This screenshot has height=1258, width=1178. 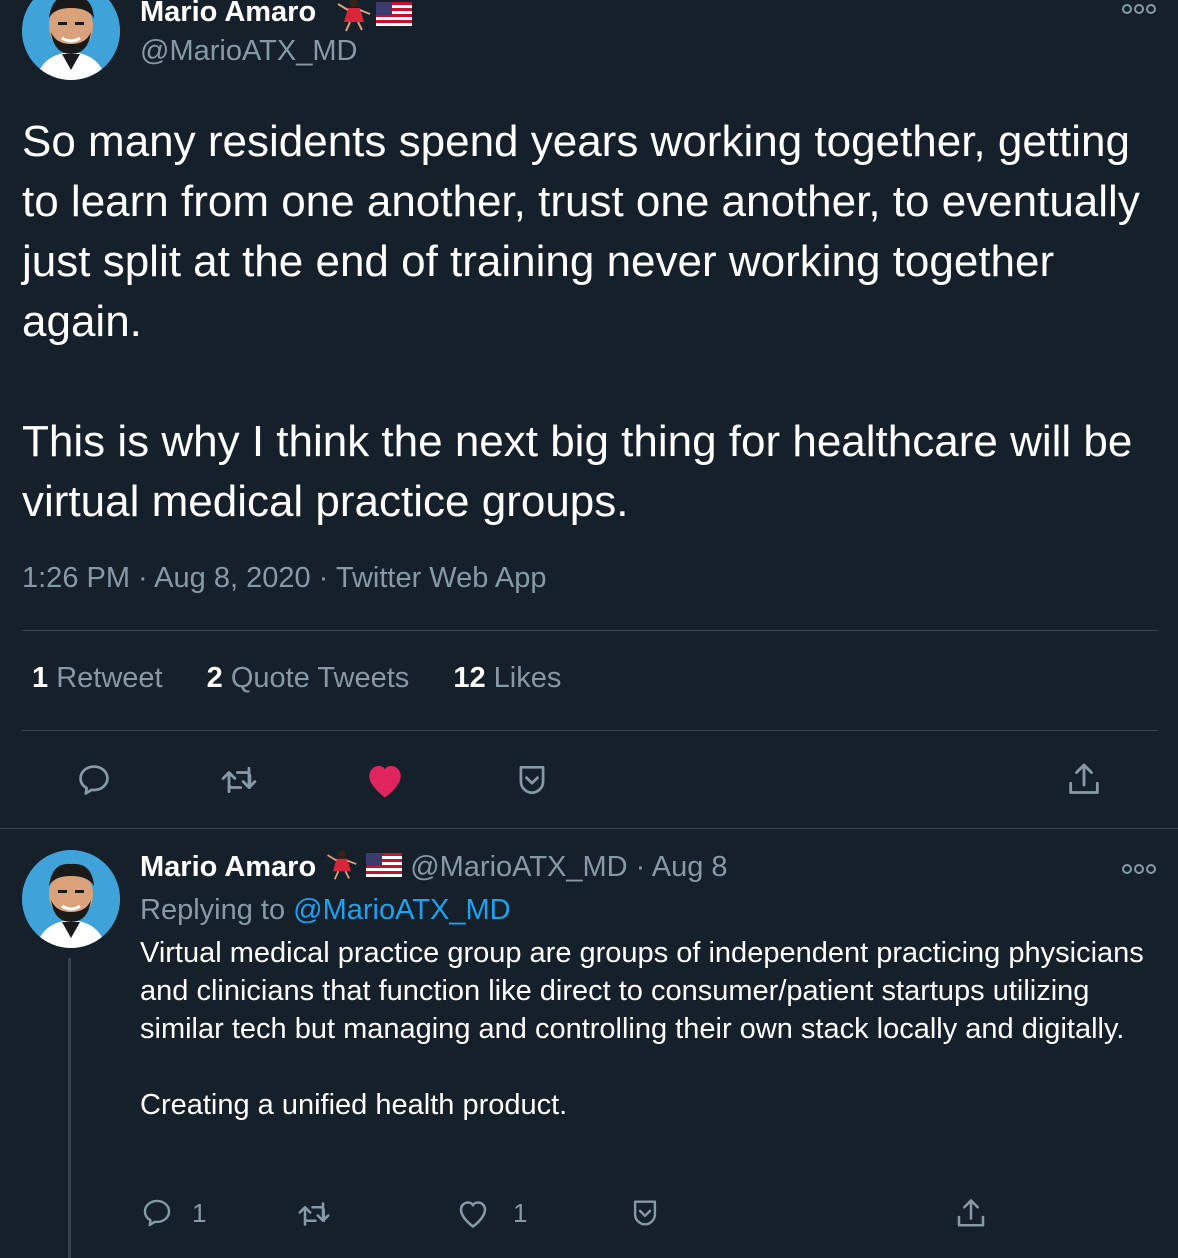 What do you see at coordinates (1139, 11) in the screenshot?
I see `more-options-icon` at bounding box center [1139, 11].